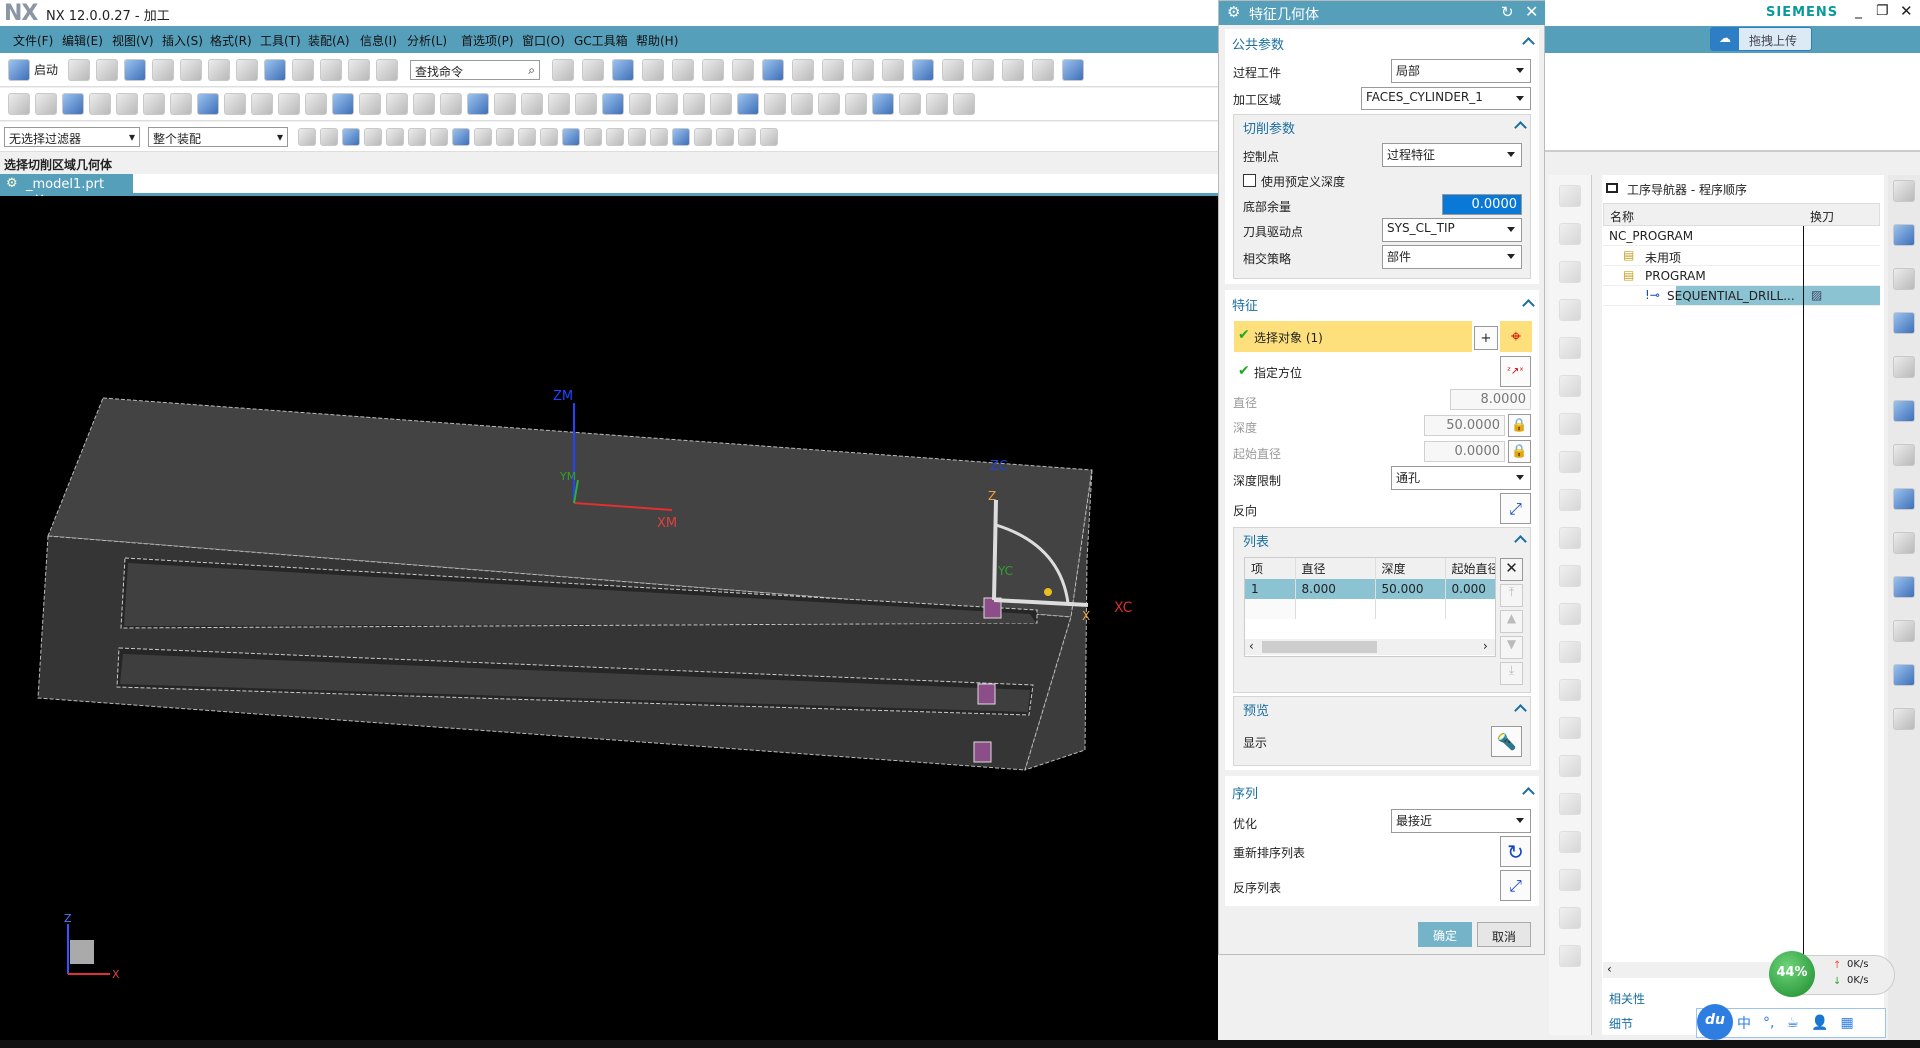 This screenshot has width=1920, height=1048. Describe the element at coordinates (1515, 851) in the screenshot. I see `resequence-button: ↻` at that location.